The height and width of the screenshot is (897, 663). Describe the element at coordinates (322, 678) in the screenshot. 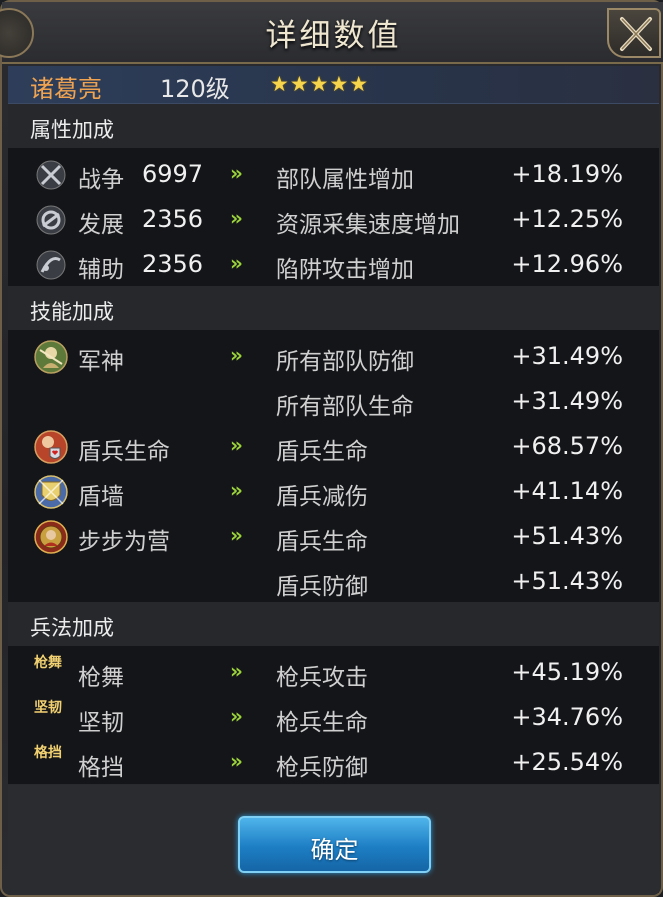

I see `bonus-description: 枪兵攻击` at that location.